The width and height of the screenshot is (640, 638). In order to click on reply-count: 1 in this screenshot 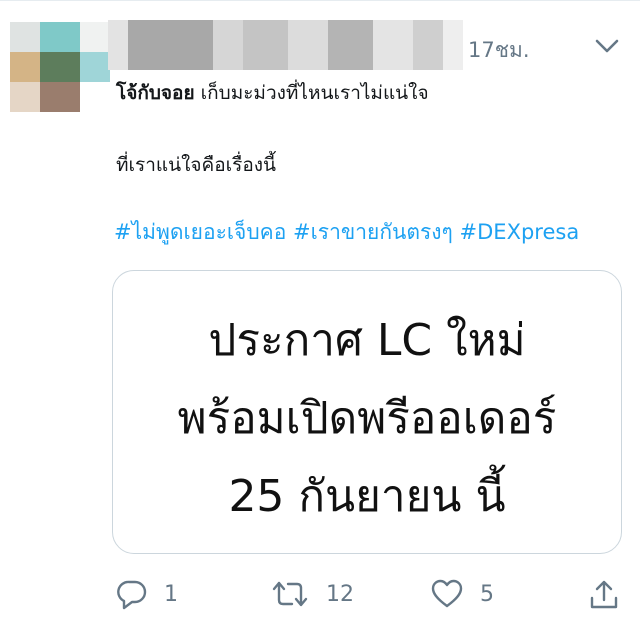, I will do `click(171, 594)`.